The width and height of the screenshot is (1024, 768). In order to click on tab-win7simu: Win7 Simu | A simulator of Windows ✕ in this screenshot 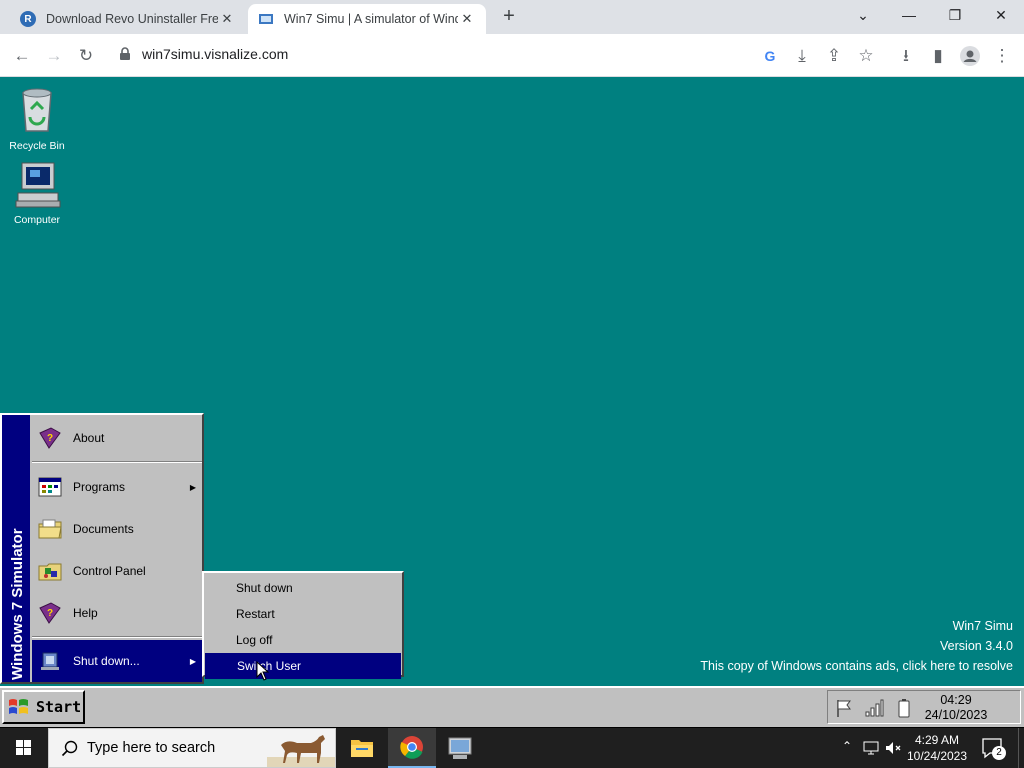, I will do `click(367, 19)`.